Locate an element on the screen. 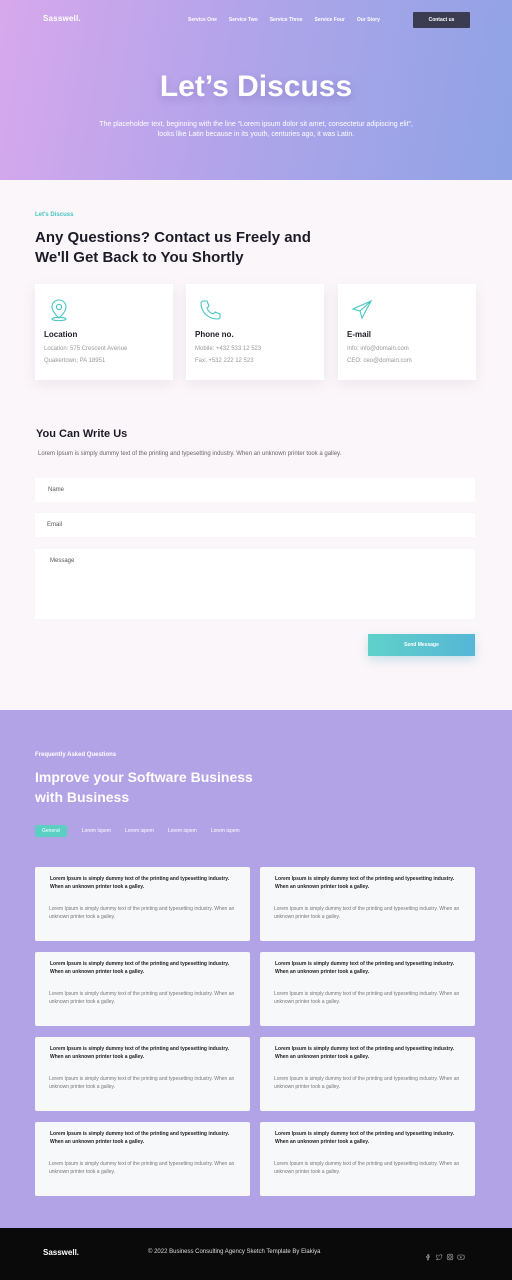  card-line: Location: 575 Crescent Avenue is located at coordinates (86, 349).